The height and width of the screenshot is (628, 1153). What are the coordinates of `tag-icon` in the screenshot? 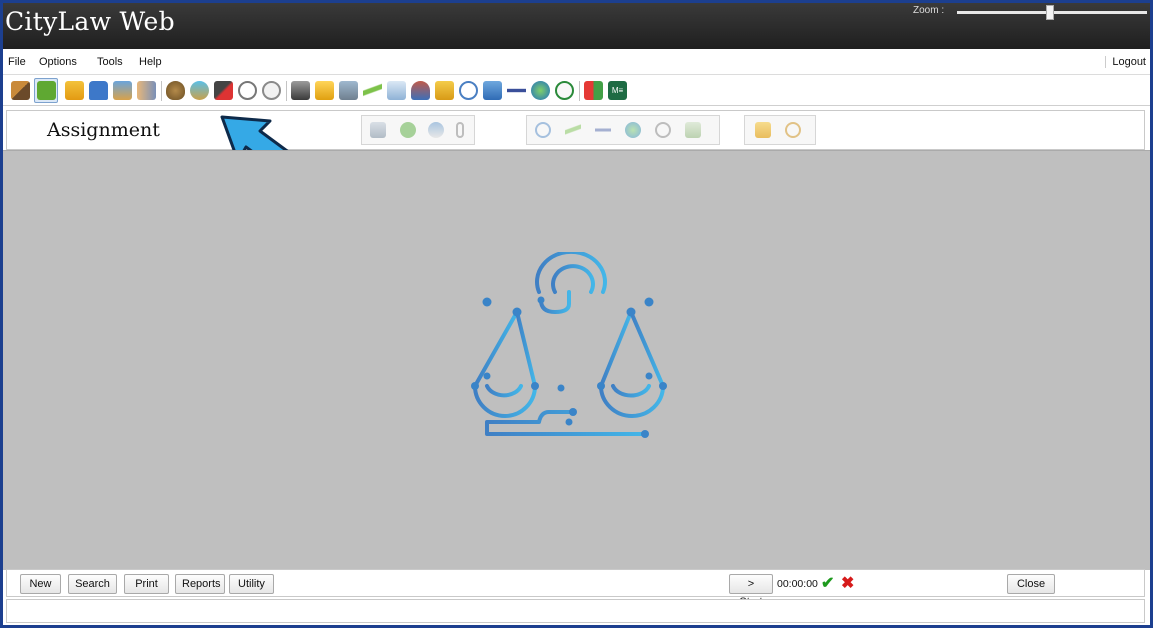 It's located at (396, 90).